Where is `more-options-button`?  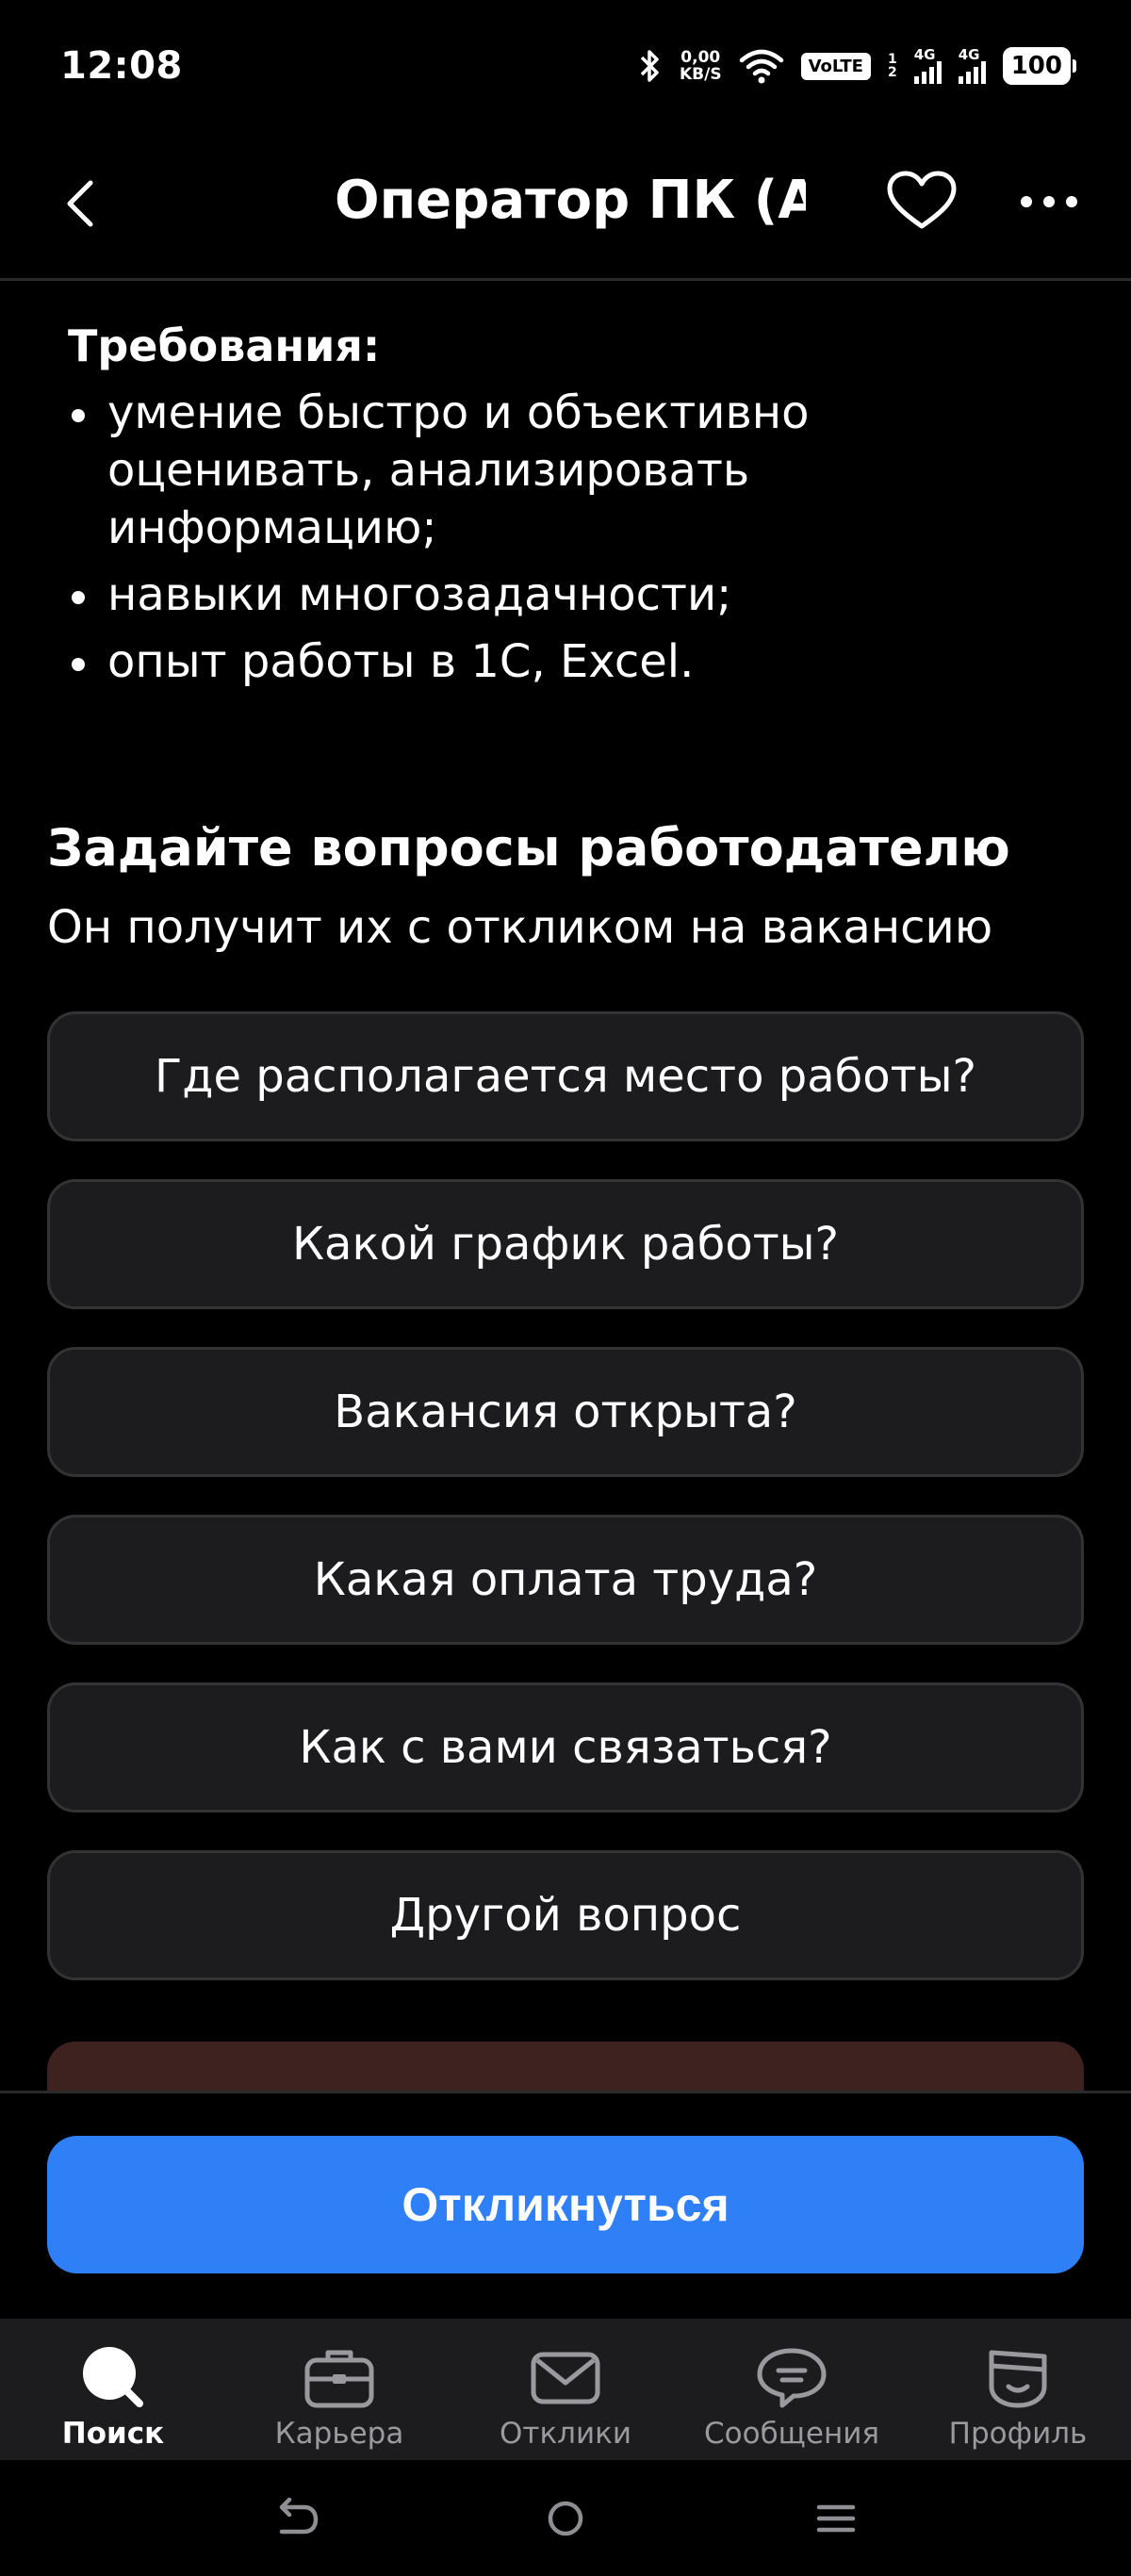
more-options-button is located at coordinates (1049, 201).